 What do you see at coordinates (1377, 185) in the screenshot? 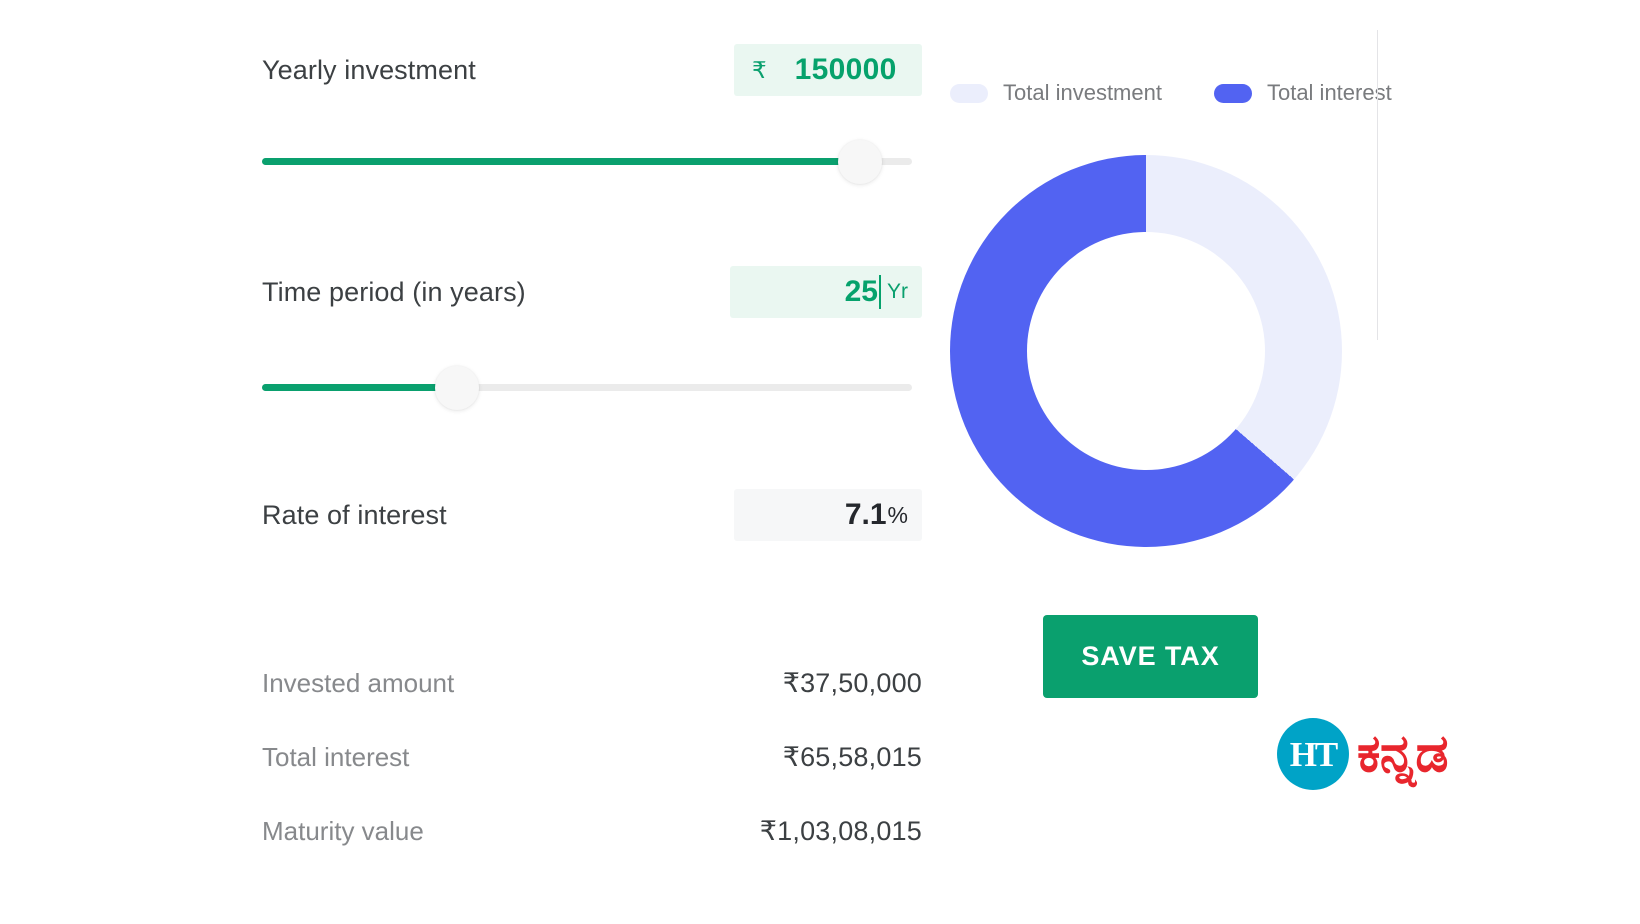
I see `vertical-divider` at bounding box center [1377, 185].